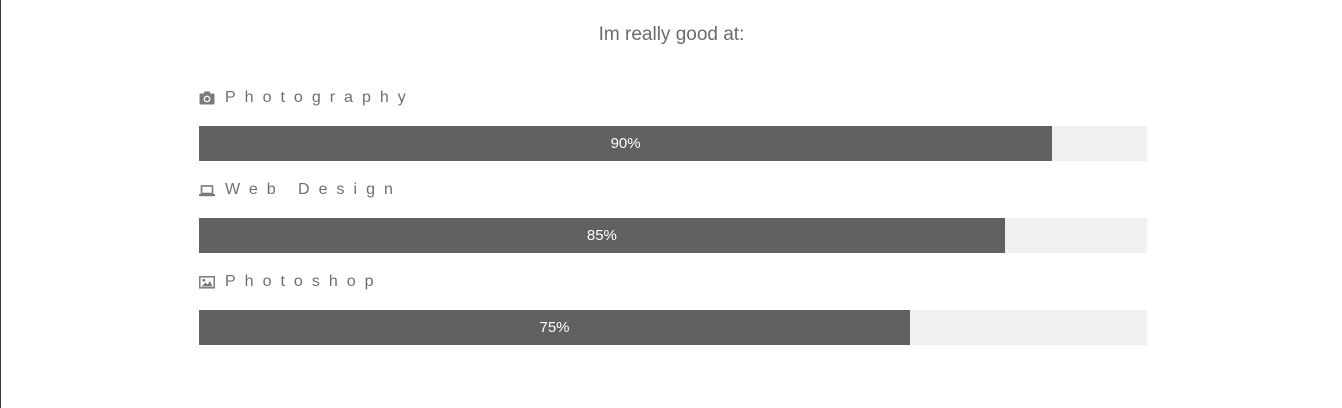  What do you see at coordinates (304, 281) in the screenshot?
I see `skill-label: Photoshop` at bounding box center [304, 281].